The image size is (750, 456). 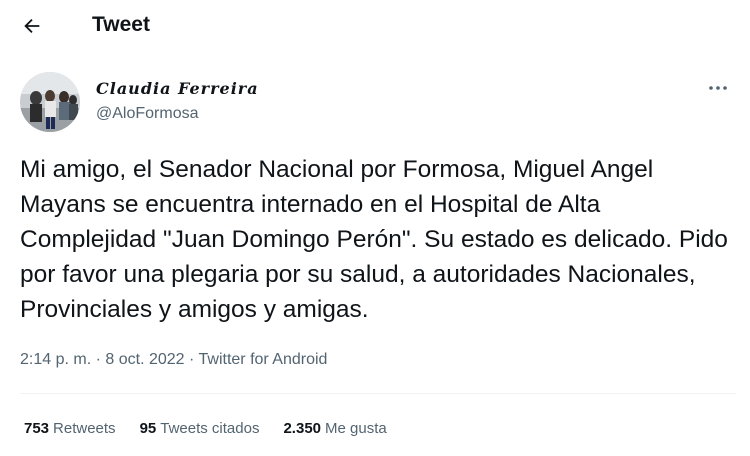 I want to click on back-button, so click(x=32, y=26).